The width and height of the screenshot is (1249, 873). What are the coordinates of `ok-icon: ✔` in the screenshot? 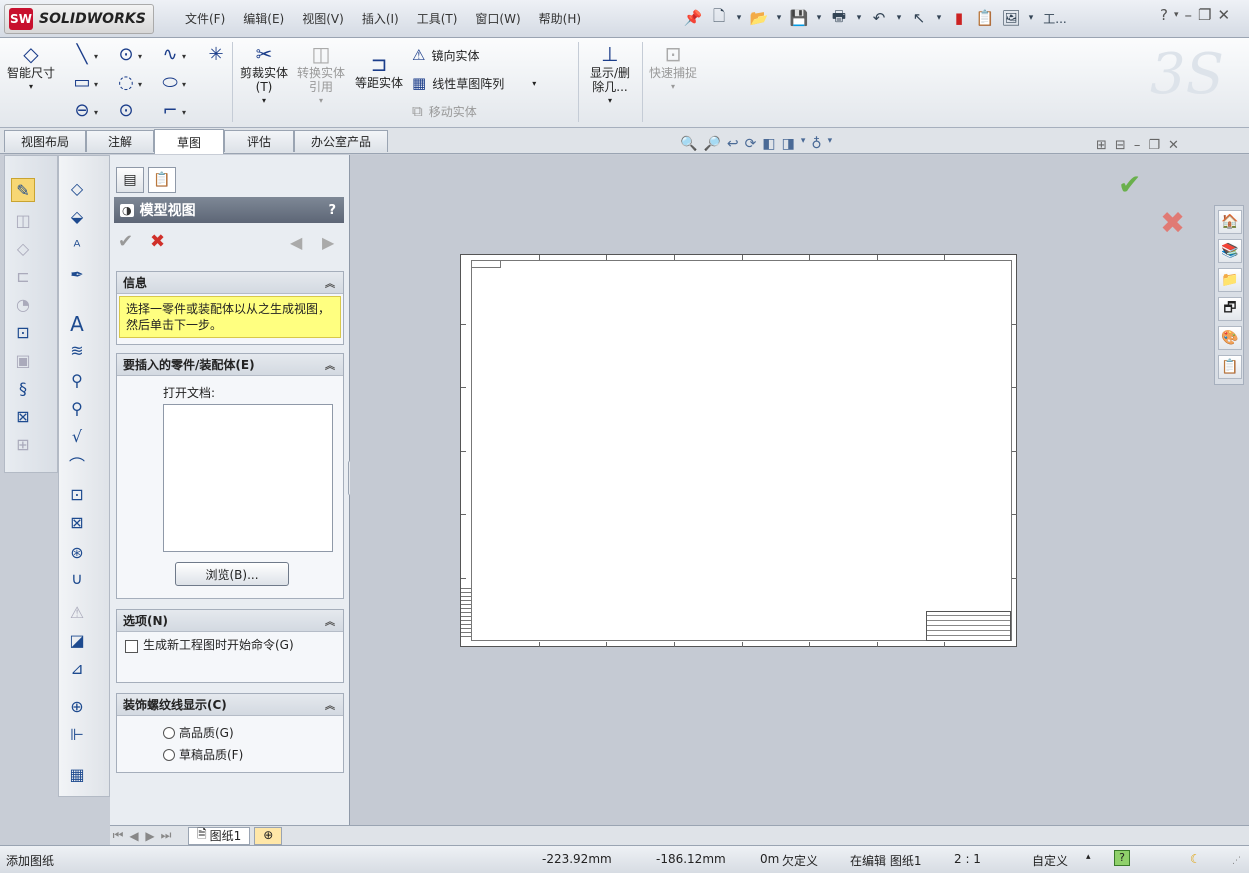 It's located at (125, 241).